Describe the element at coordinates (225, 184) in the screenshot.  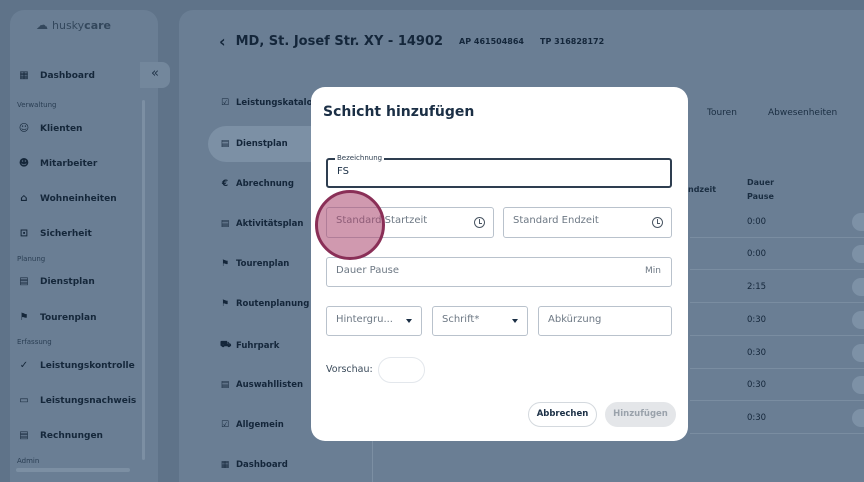
I see `euro-icon: €` at that location.